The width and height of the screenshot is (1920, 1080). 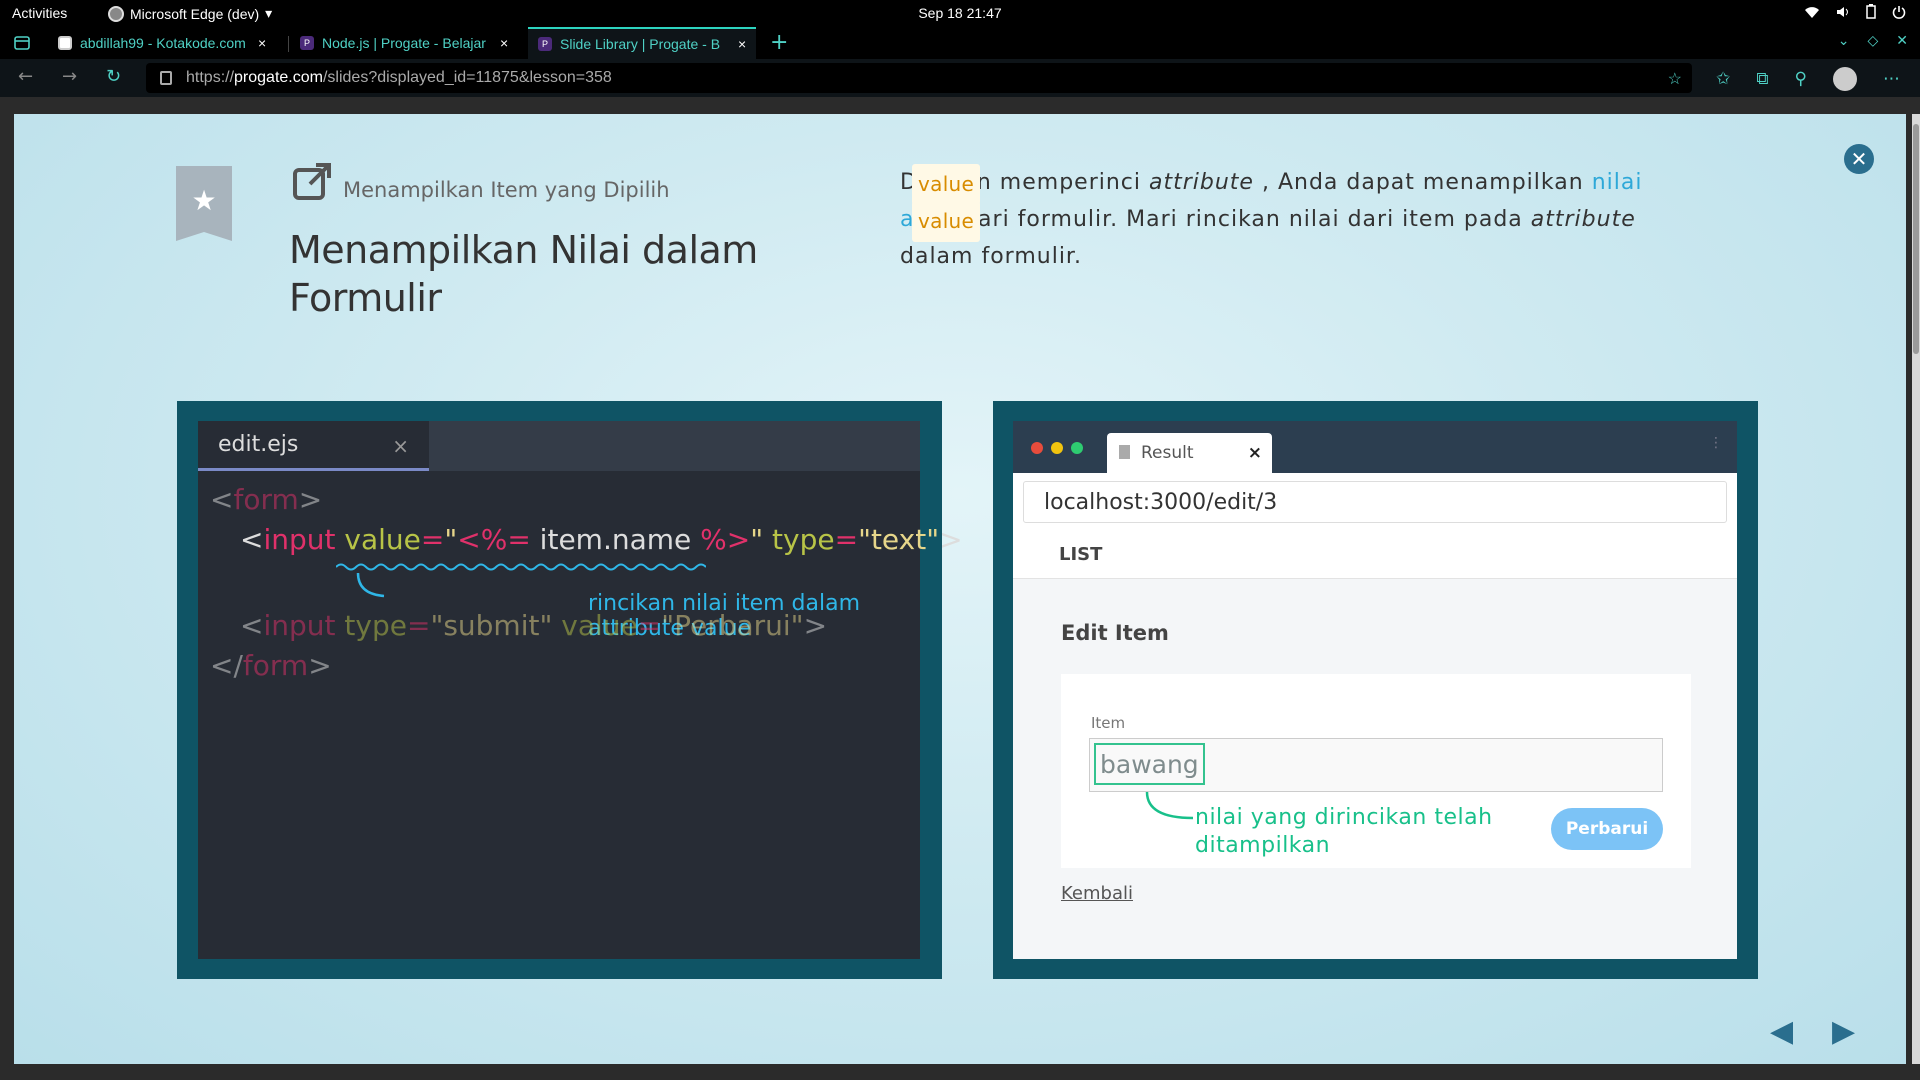 I want to click on close-icon: ✕, so click(x=1859, y=159).